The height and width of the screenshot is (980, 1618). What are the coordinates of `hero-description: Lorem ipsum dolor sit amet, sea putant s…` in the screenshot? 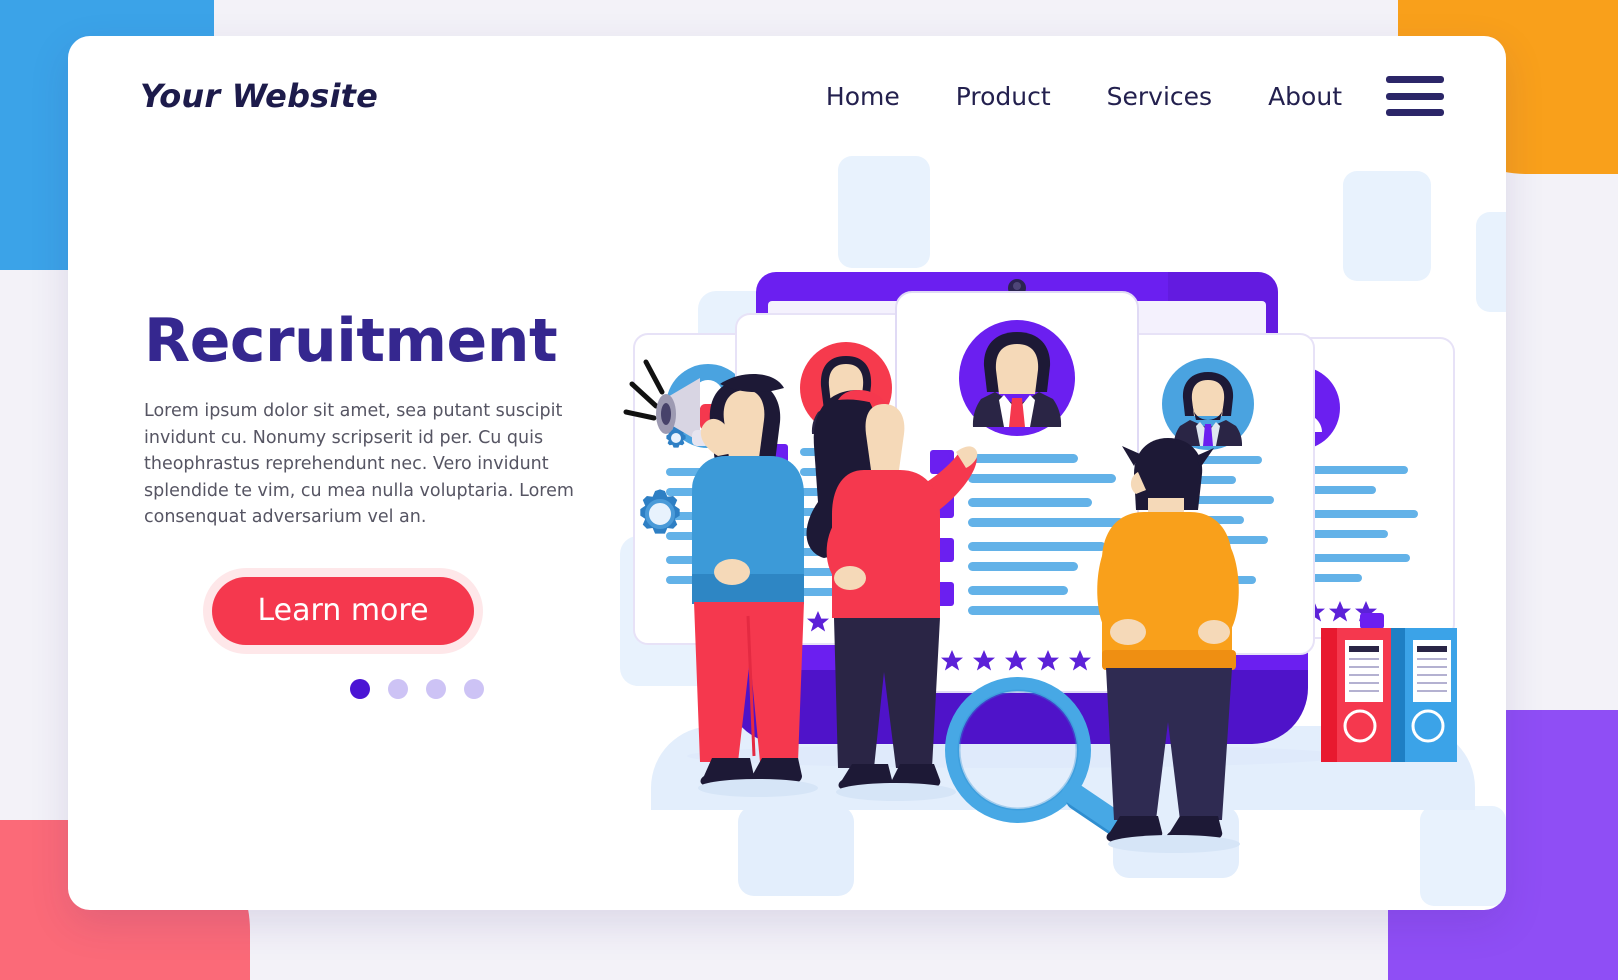 It's located at (359, 464).